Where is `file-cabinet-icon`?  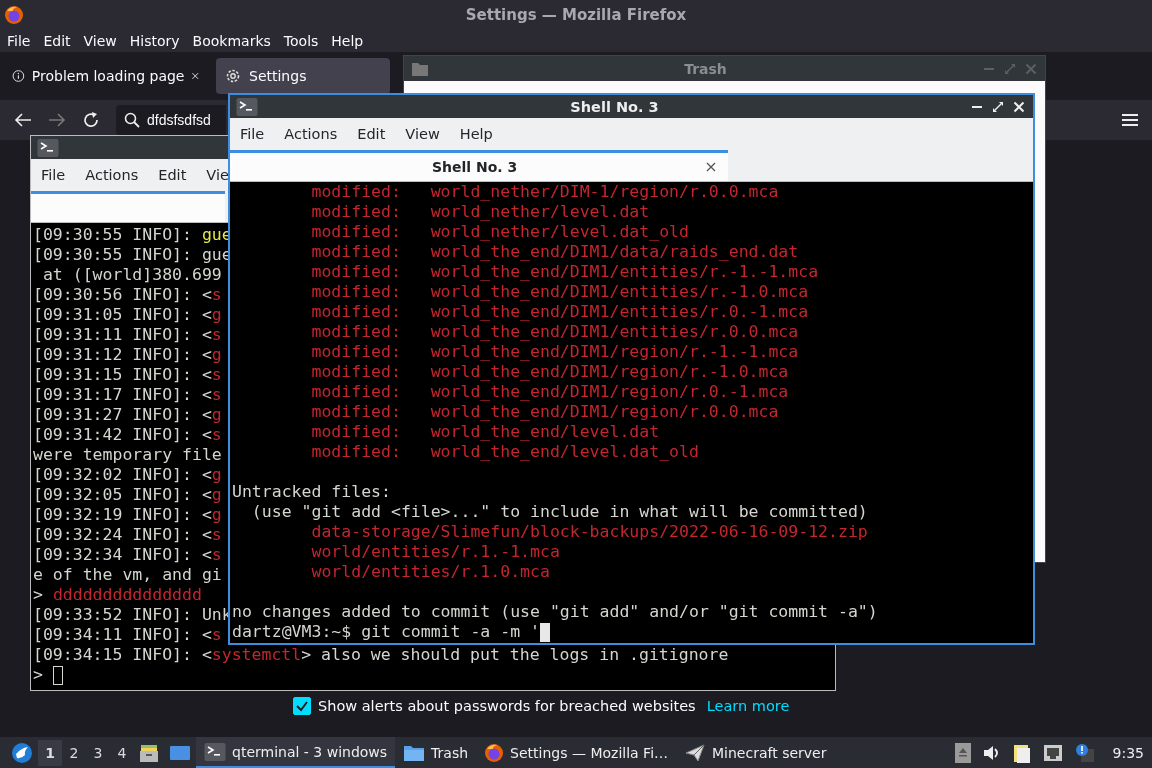 file-cabinet-icon is located at coordinates (149, 752).